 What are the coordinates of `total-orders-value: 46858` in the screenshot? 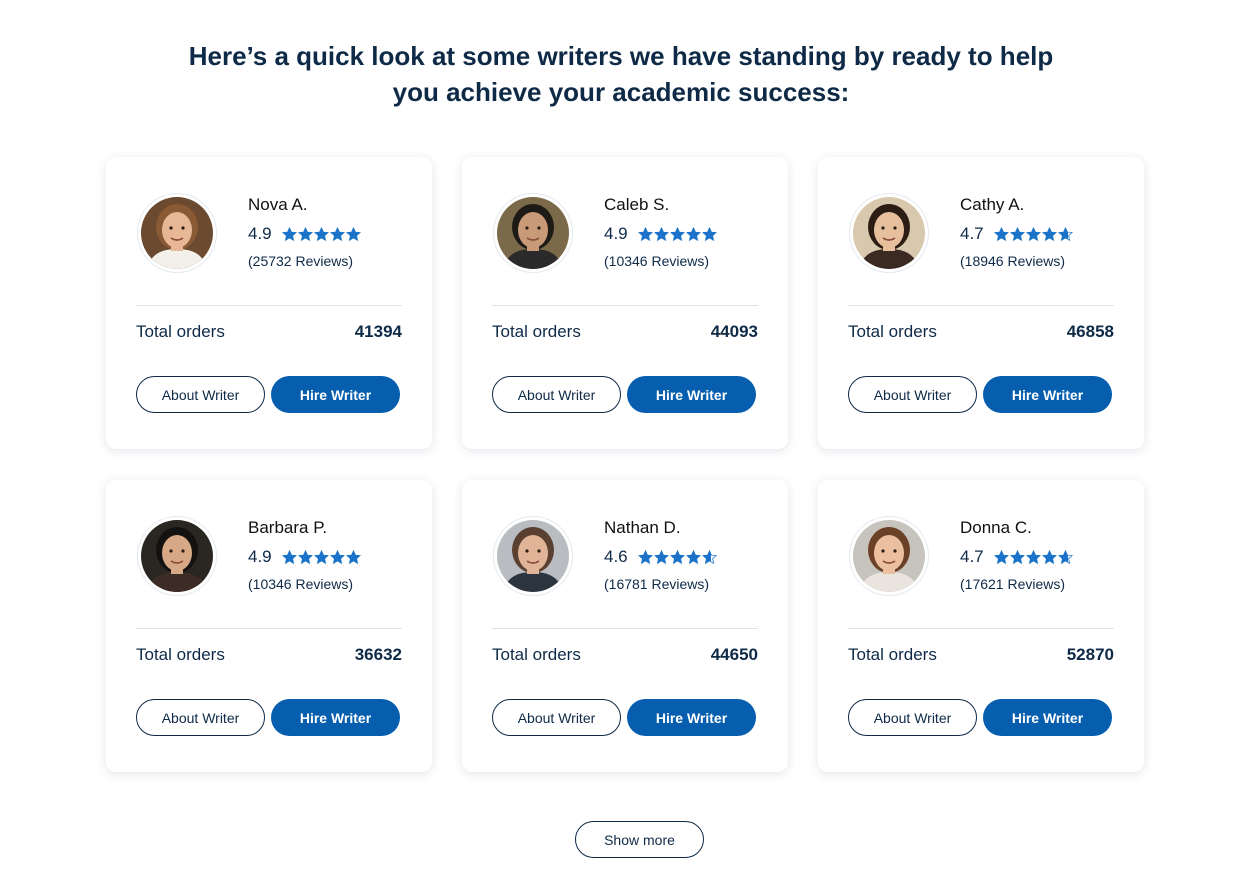 It's located at (1090, 331).